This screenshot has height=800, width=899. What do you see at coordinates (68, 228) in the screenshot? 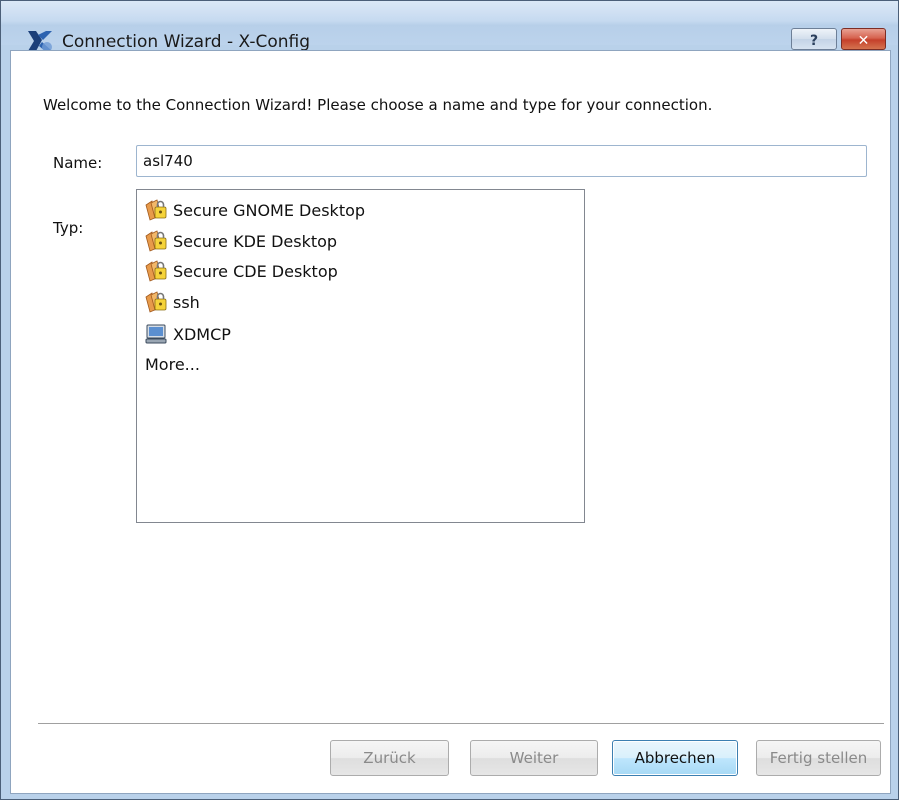
I see `type-label: Typ:` at bounding box center [68, 228].